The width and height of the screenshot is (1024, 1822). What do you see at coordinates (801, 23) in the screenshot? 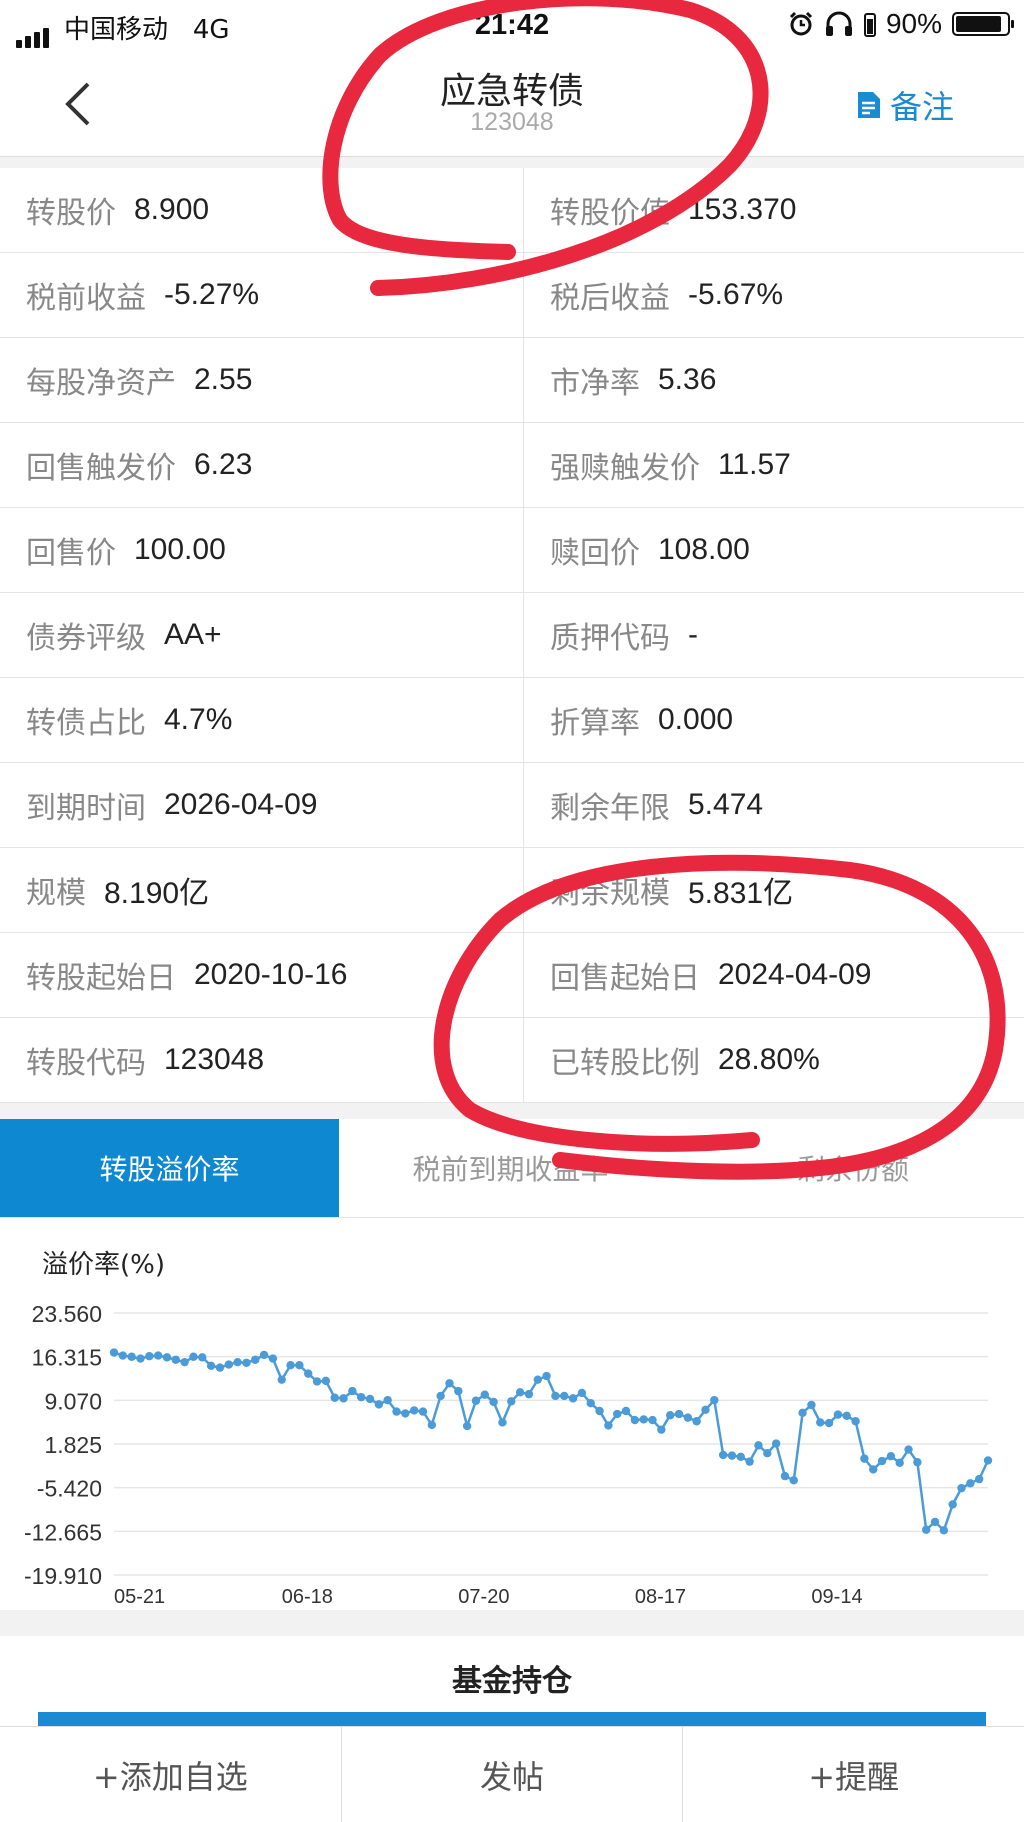
I see `alarm-icon` at bounding box center [801, 23].